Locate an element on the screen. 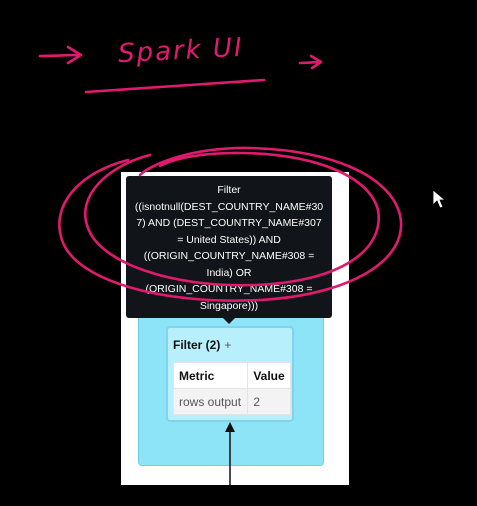  metrics-table: Metric Value rows output 2 is located at coordinates (231, 388).